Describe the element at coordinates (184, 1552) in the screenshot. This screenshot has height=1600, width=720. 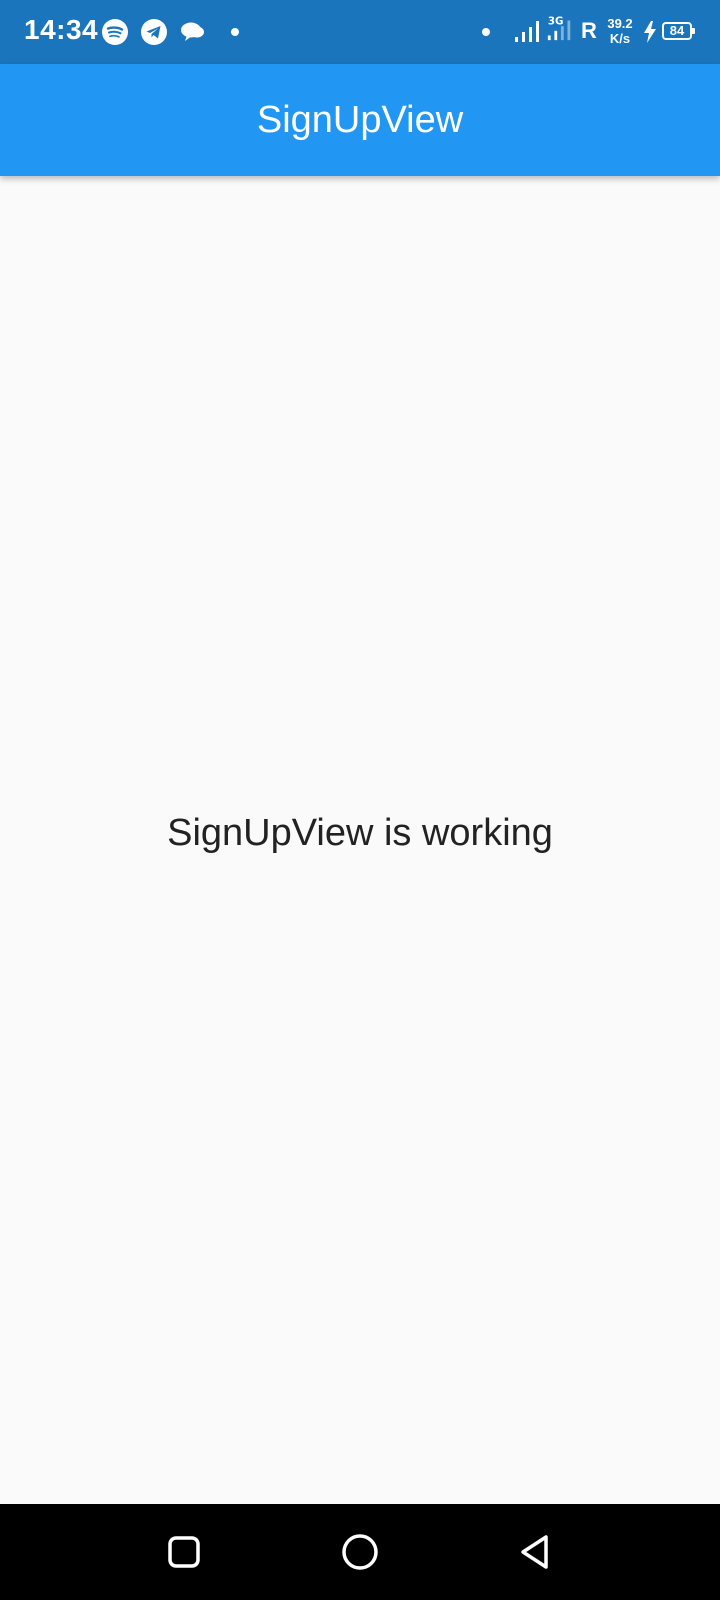
I see `recents-icon` at that location.